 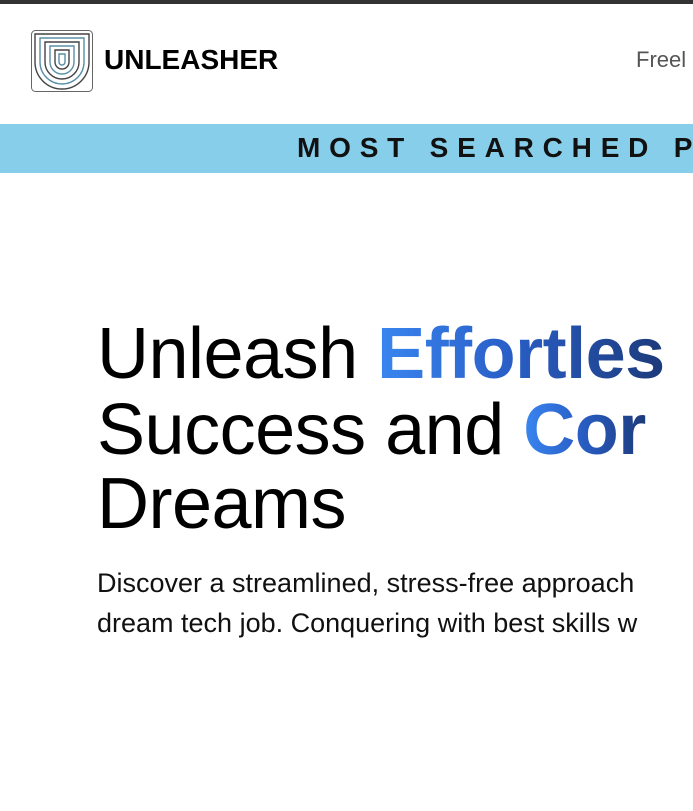 I want to click on hero-line-3: Dreams, so click(x=222, y=504).